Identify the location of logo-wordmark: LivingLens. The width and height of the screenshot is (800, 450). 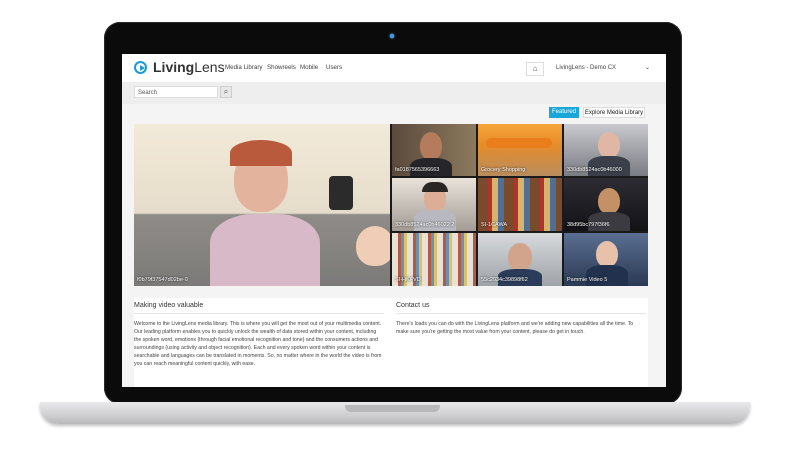
(189, 67).